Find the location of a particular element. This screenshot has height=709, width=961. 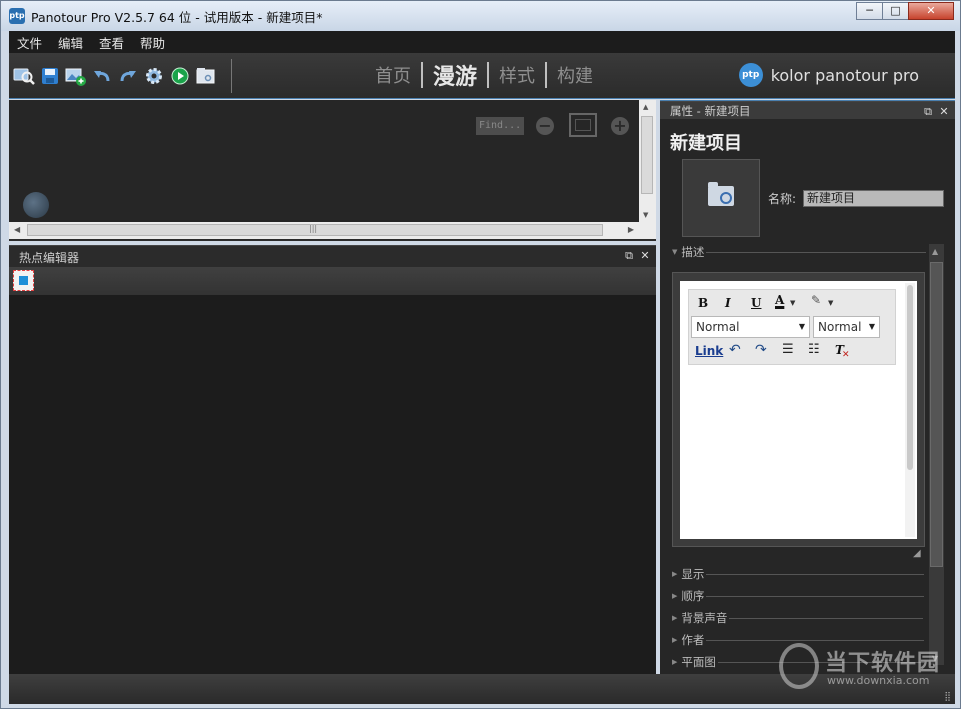

brand: ptp kolor panotour pro is located at coordinates (828, 75).